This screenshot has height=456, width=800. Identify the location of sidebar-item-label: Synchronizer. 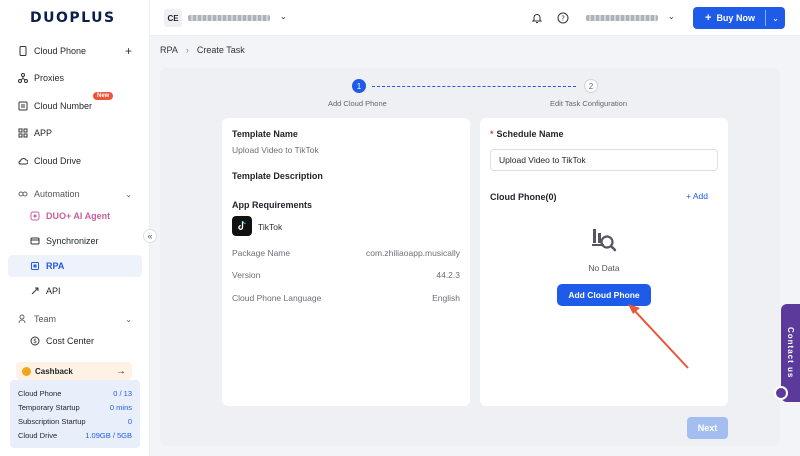
(72, 241).